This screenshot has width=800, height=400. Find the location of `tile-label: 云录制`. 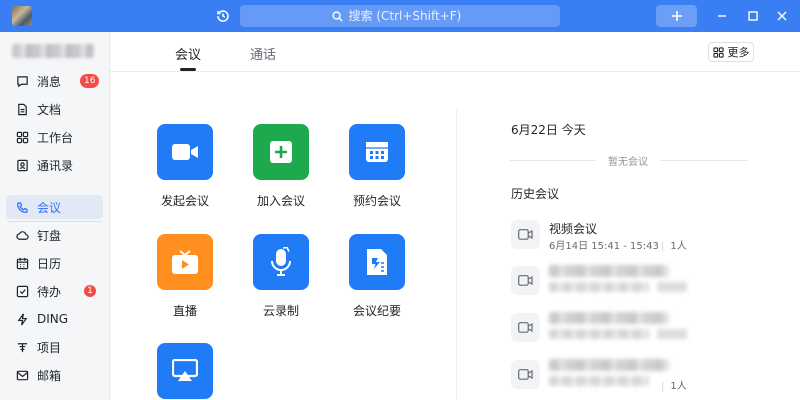

tile-label: 云录制 is located at coordinates (280, 311).